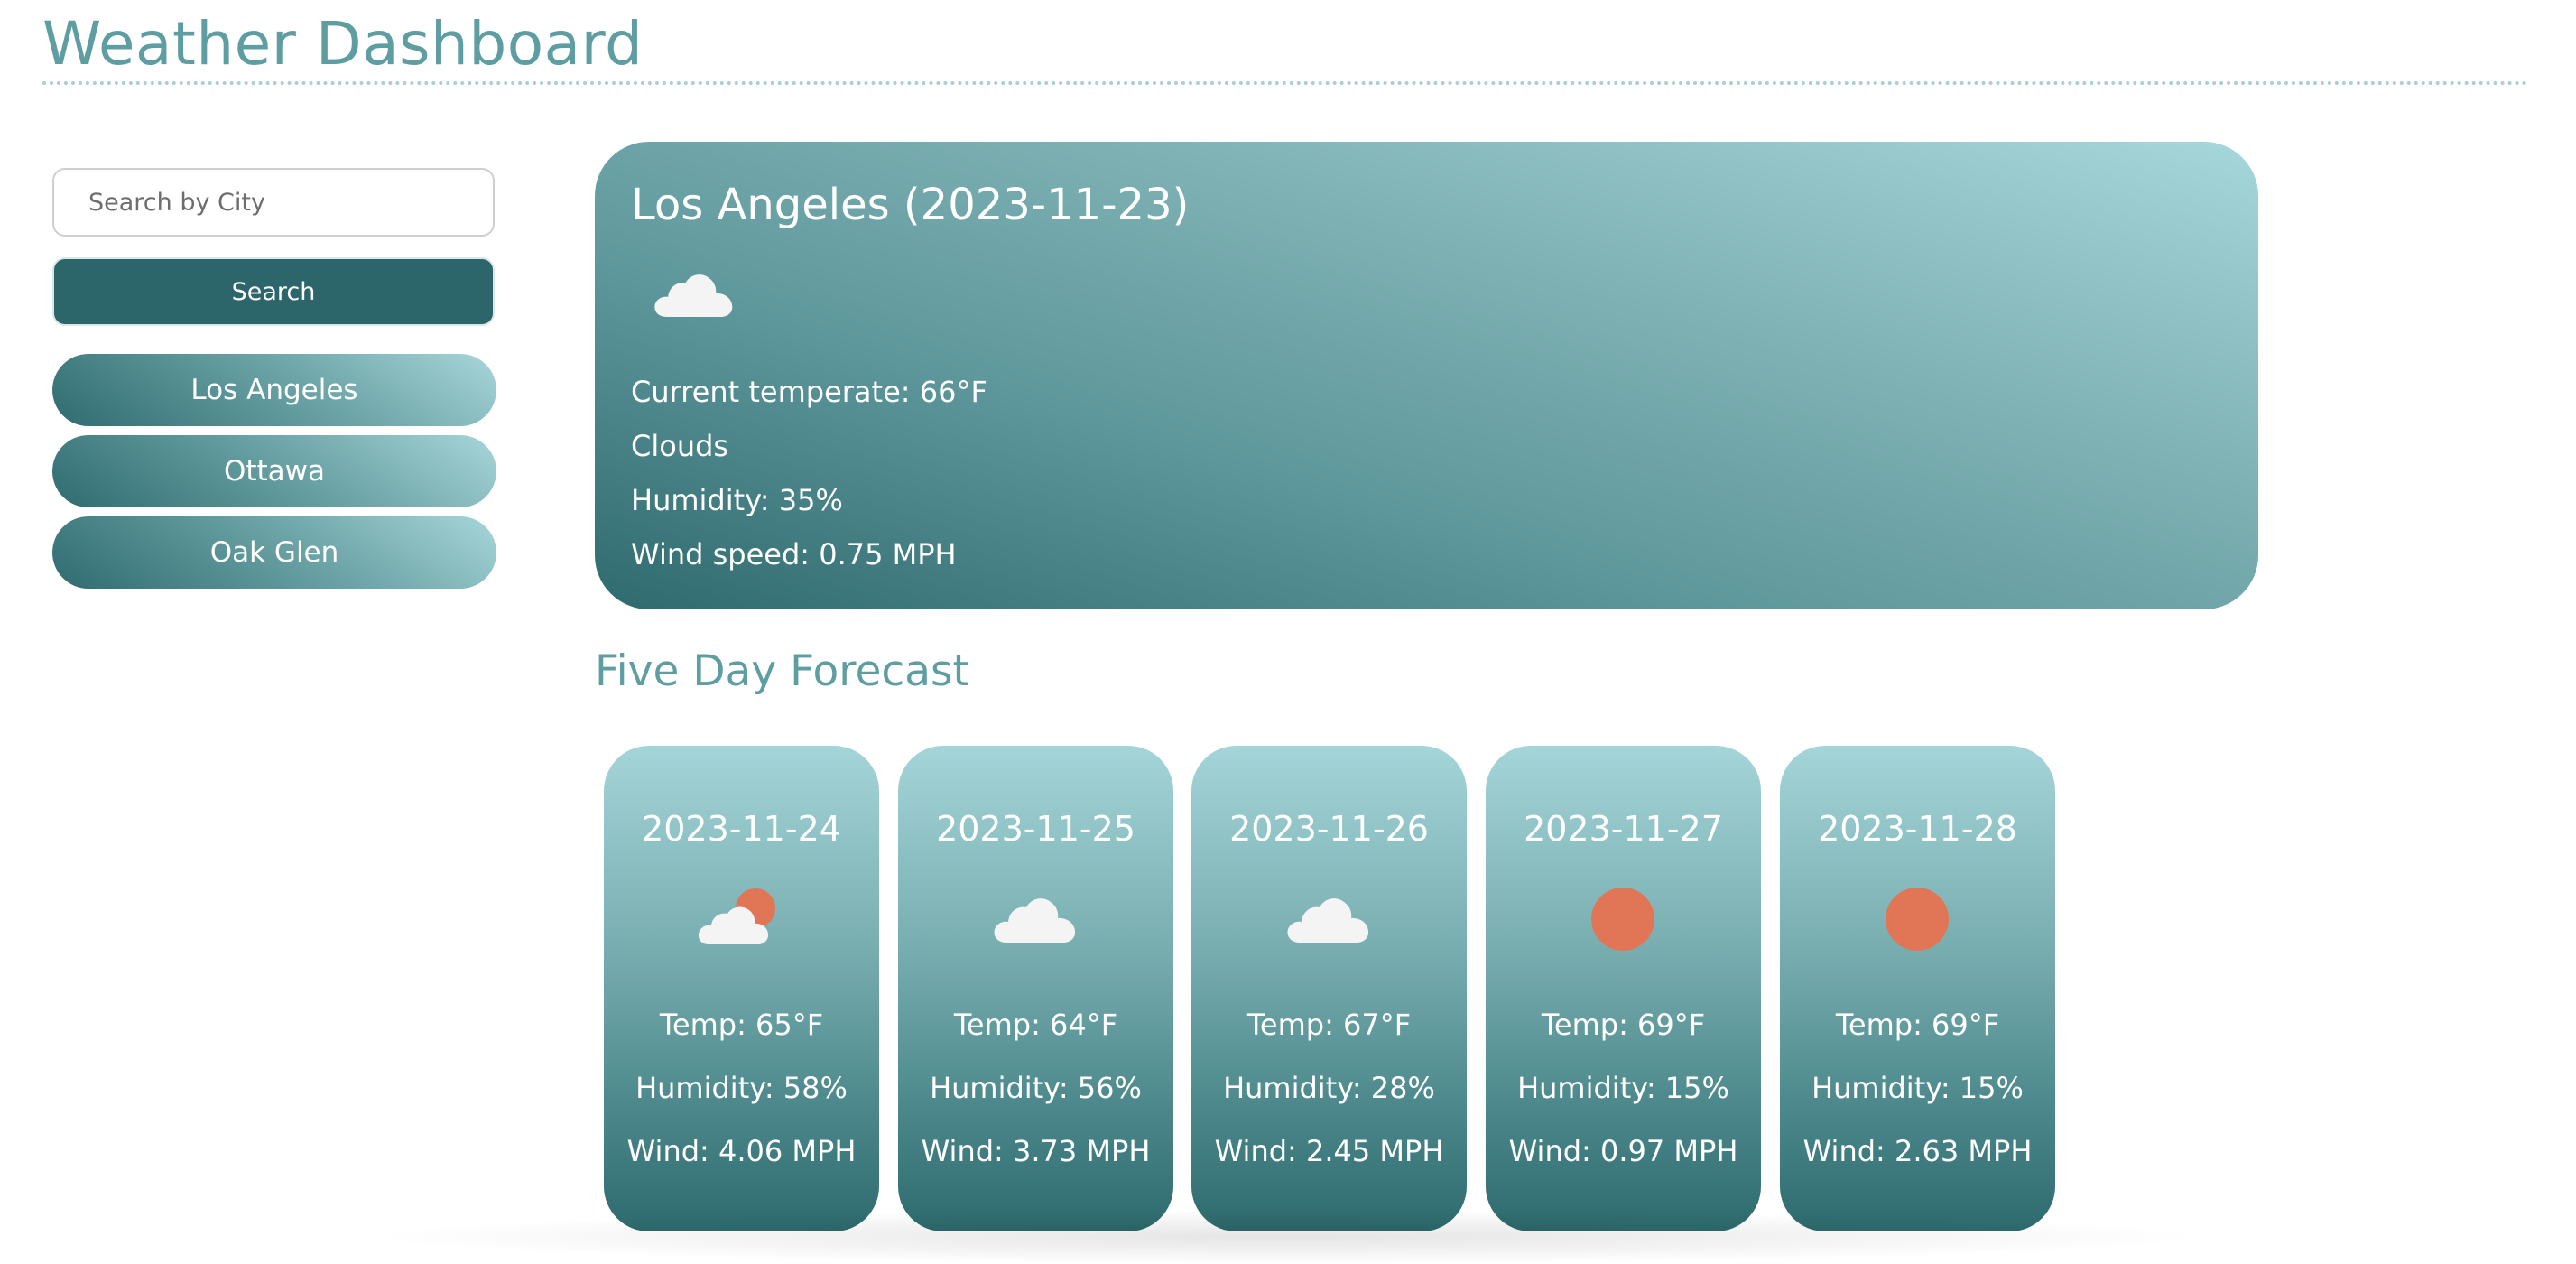  I want to click on forecast-wind: Wind: 2.45 MPH, so click(1329, 1151).